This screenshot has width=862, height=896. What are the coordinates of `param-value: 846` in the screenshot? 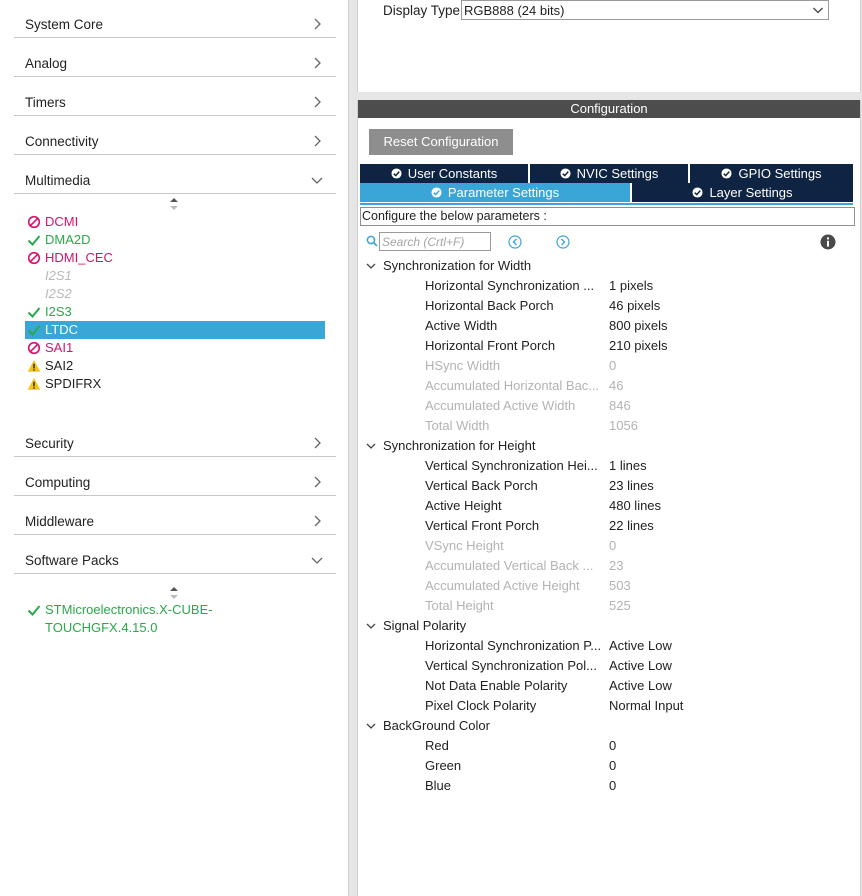 It's located at (620, 405).